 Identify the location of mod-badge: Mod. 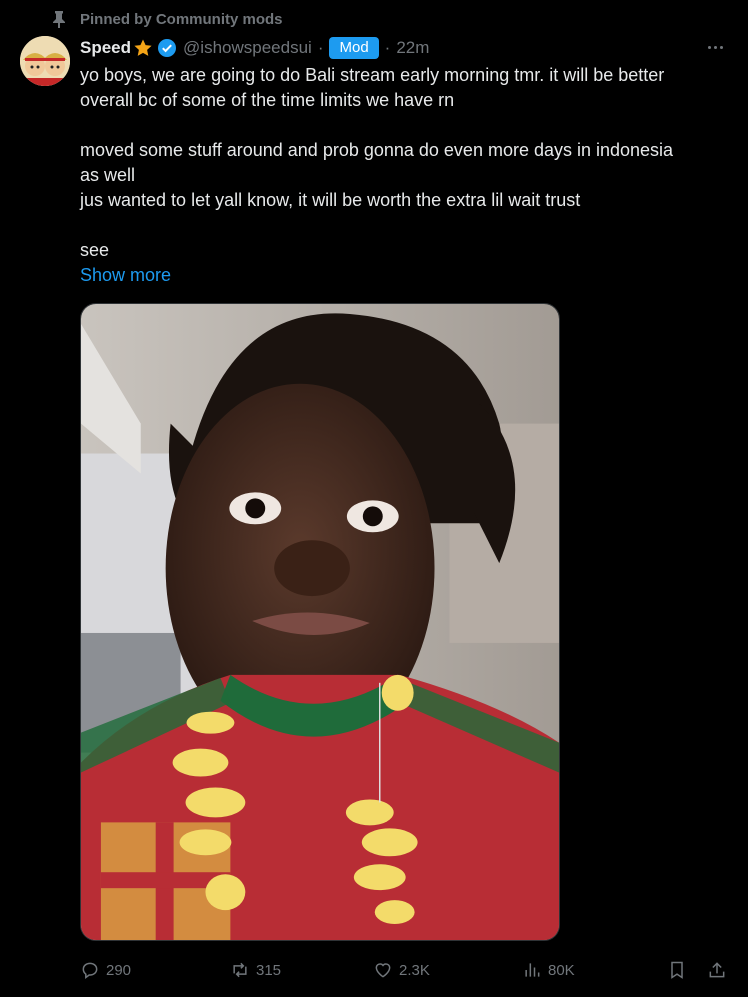
(354, 48).